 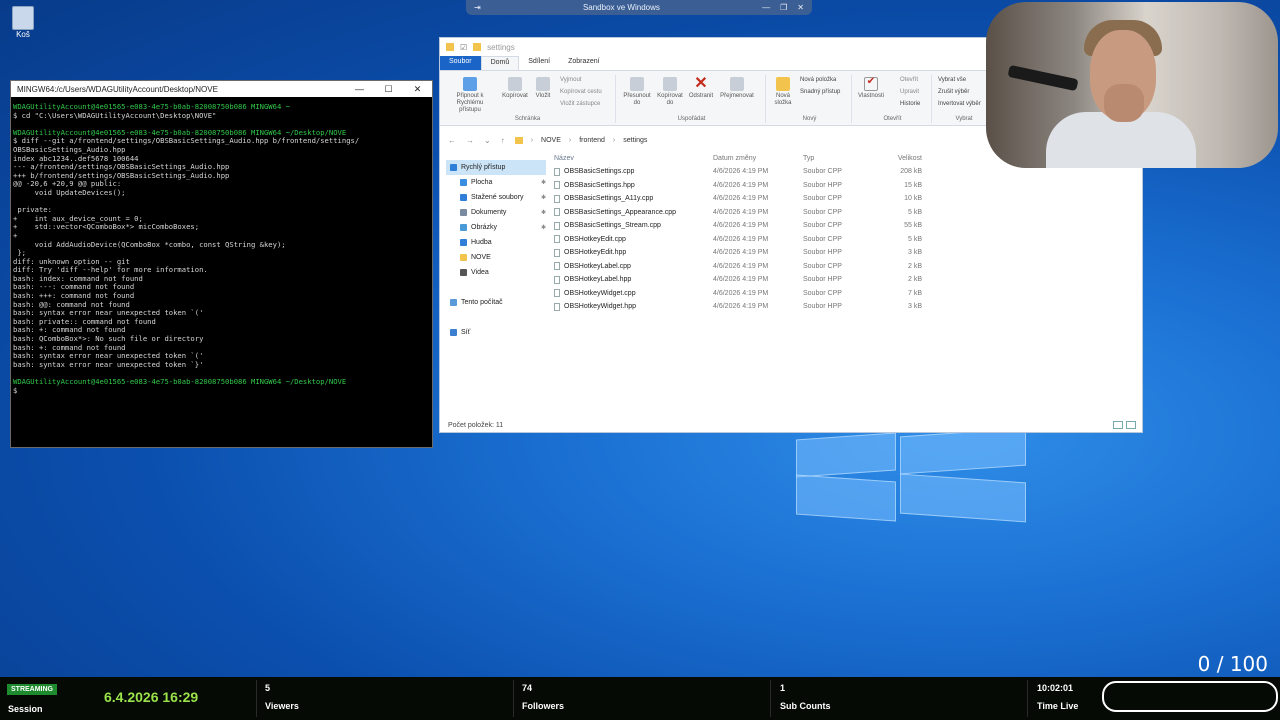 I want to click on file-name-cell: OBSBasicSettings_A11y.cpp, so click(x=631, y=198).